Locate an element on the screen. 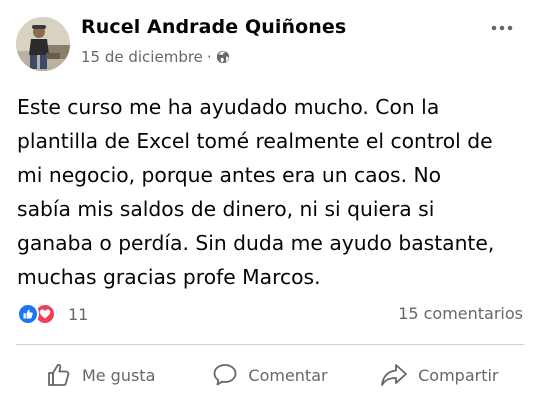  divider is located at coordinates (270, 344).